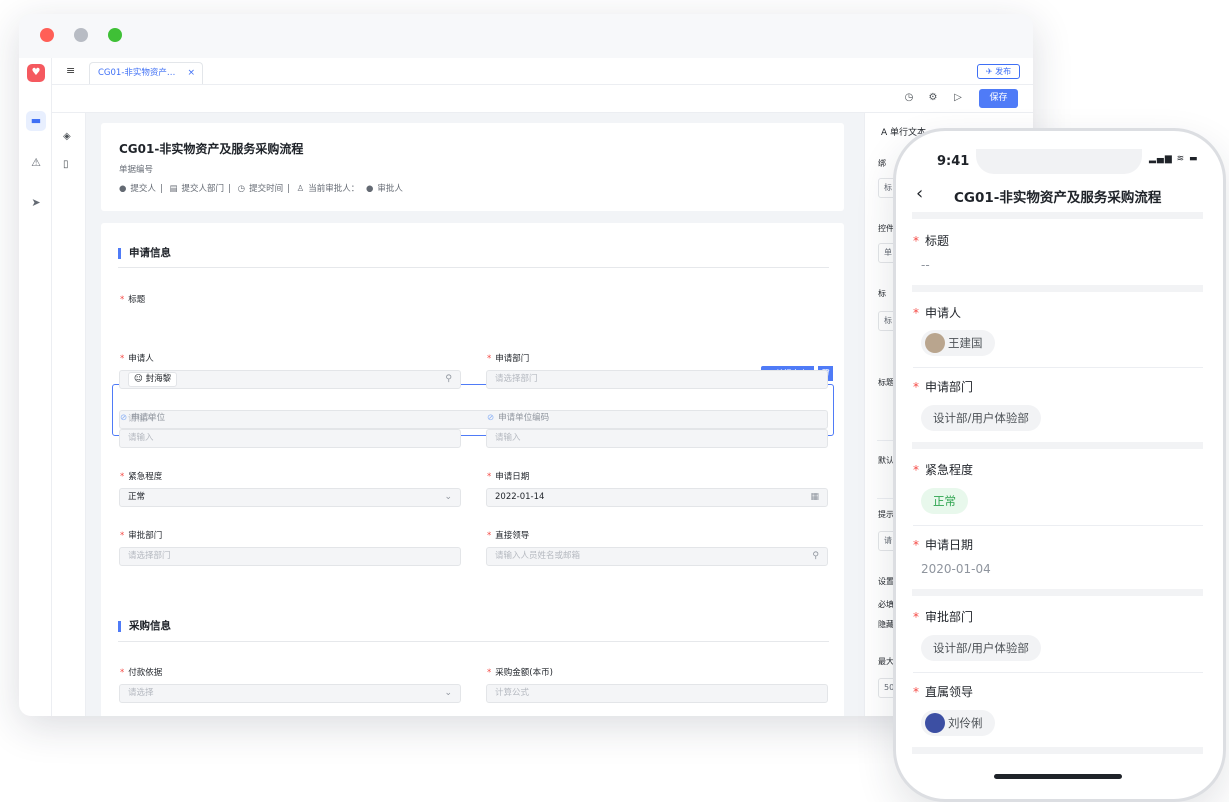 The height and width of the screenshot is (802, 1229). I want to click on date-input: 2022-01-14 ▦, so click(657, 497).